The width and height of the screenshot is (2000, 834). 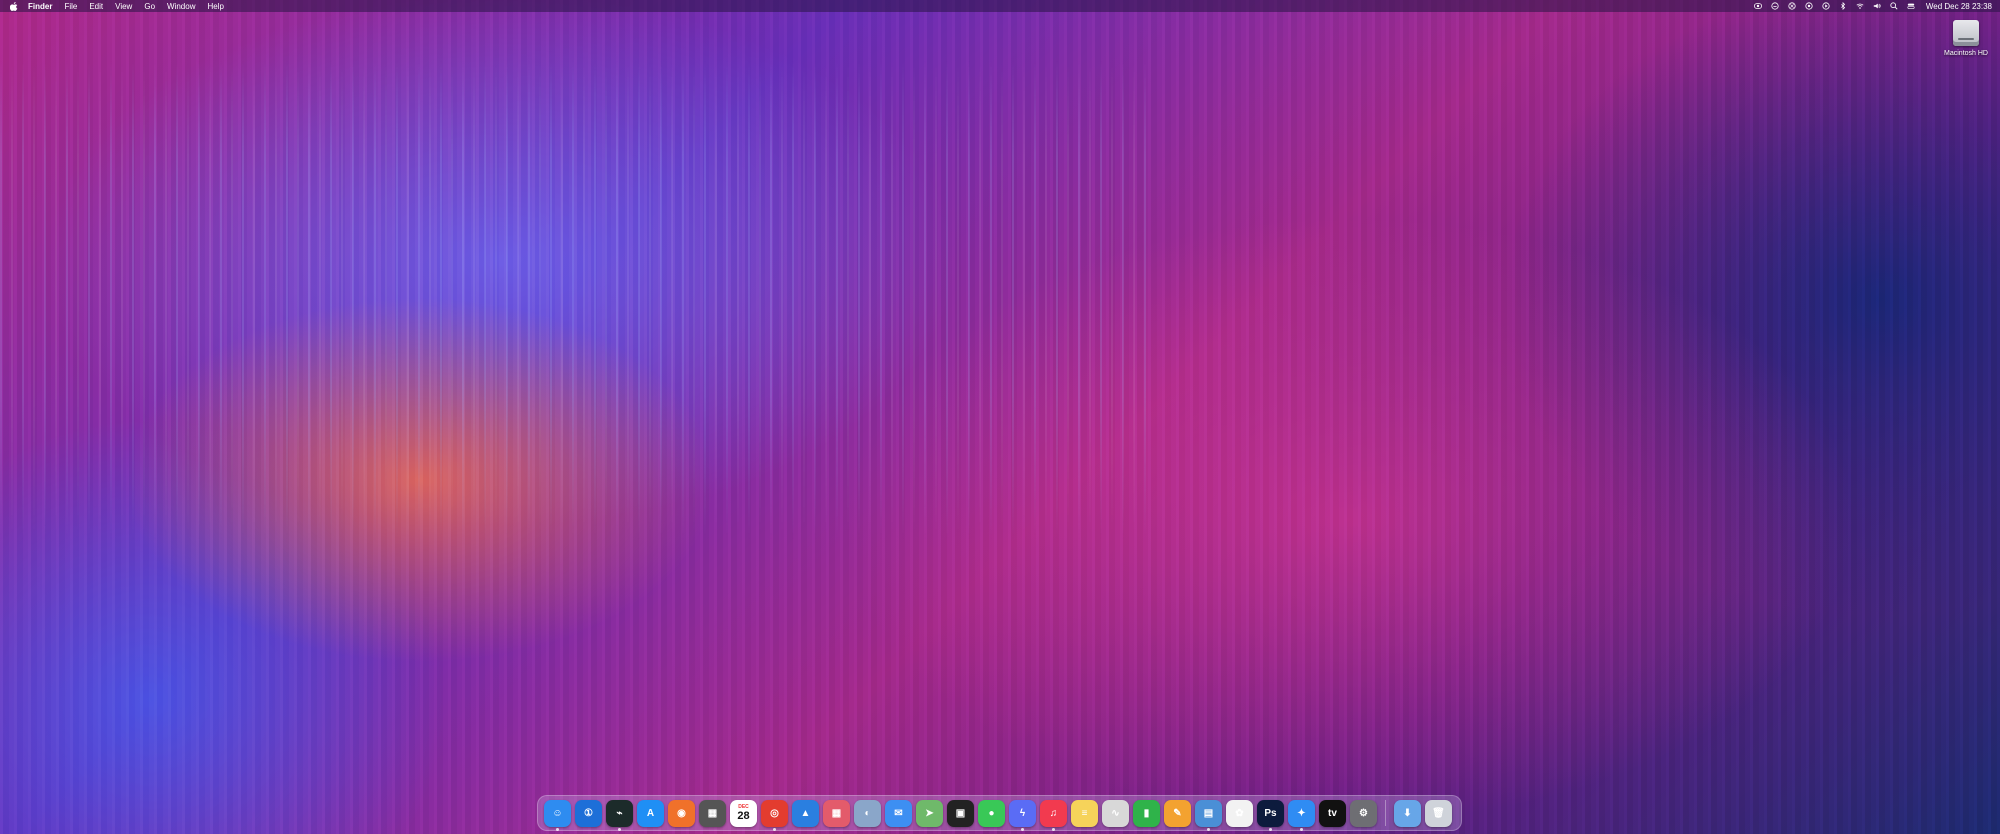 I want to click on menu-go: Go, so click(x=149, y=6).